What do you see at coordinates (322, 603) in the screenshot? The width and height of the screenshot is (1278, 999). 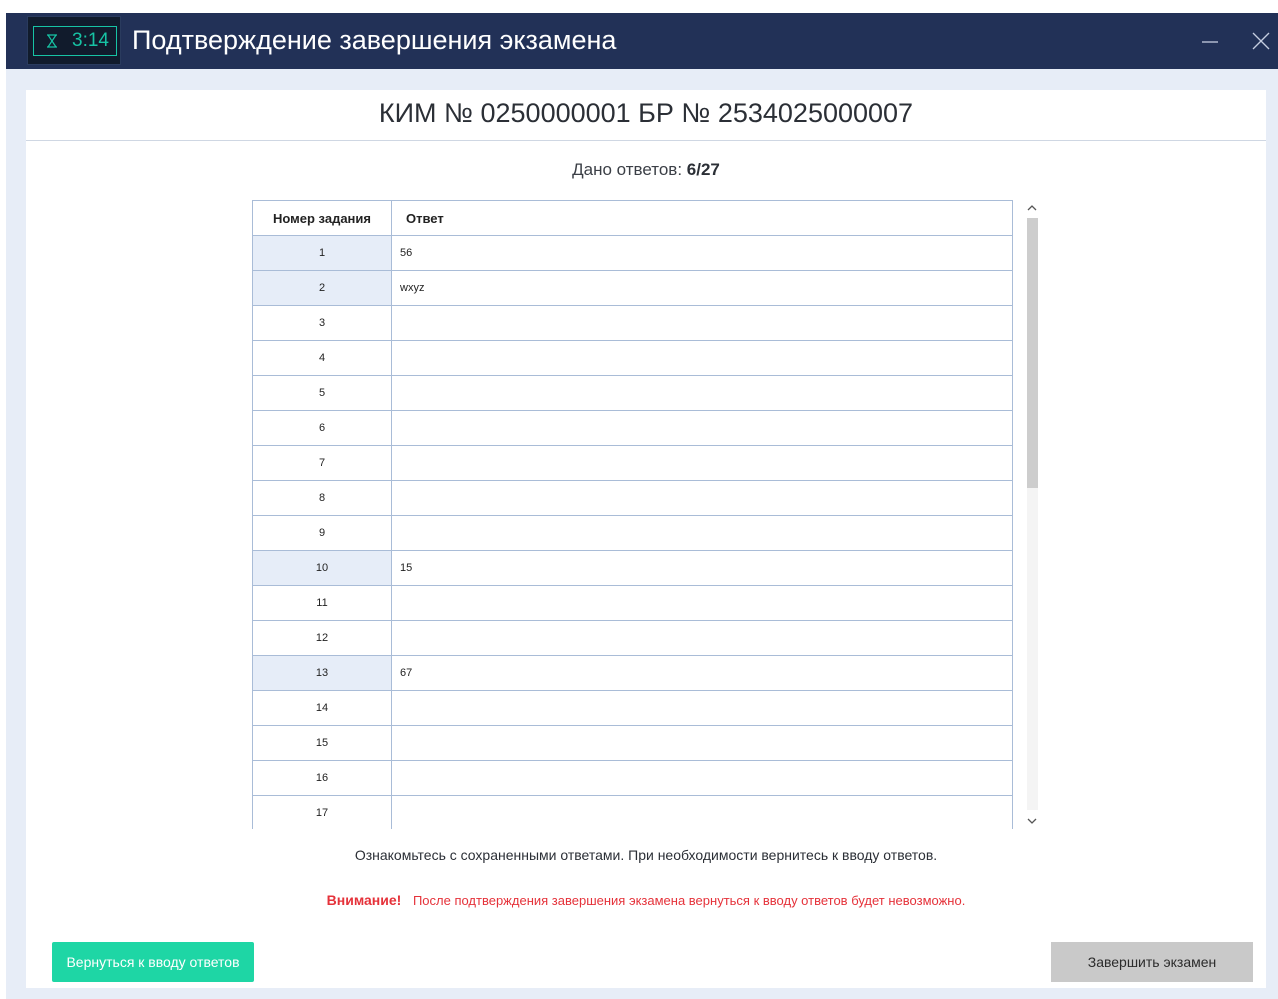 I see `task-number-cell: 11` at bounding box center [322, 603].